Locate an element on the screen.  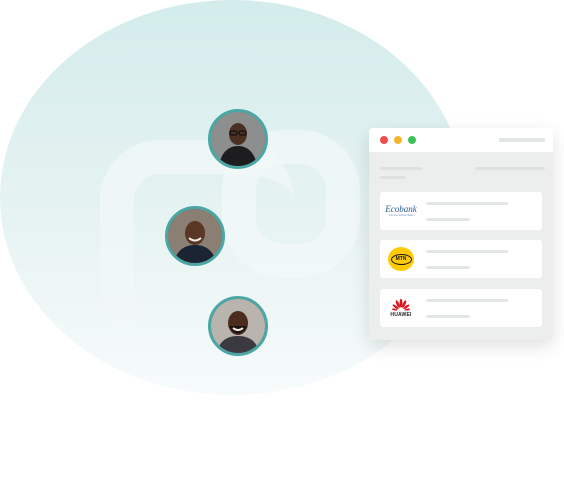
person-glasses-icon is located at coordinates (238, 139).